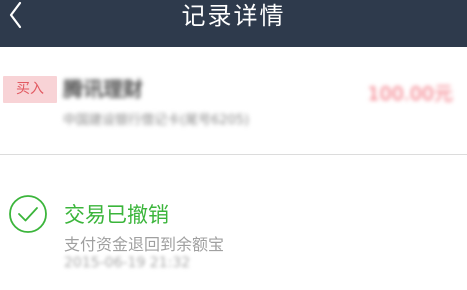 The image size is (467, 290). Describe the element at coordinates (116, 215) in the screenshot. I see `status-title: 交易已撤销` at that location.